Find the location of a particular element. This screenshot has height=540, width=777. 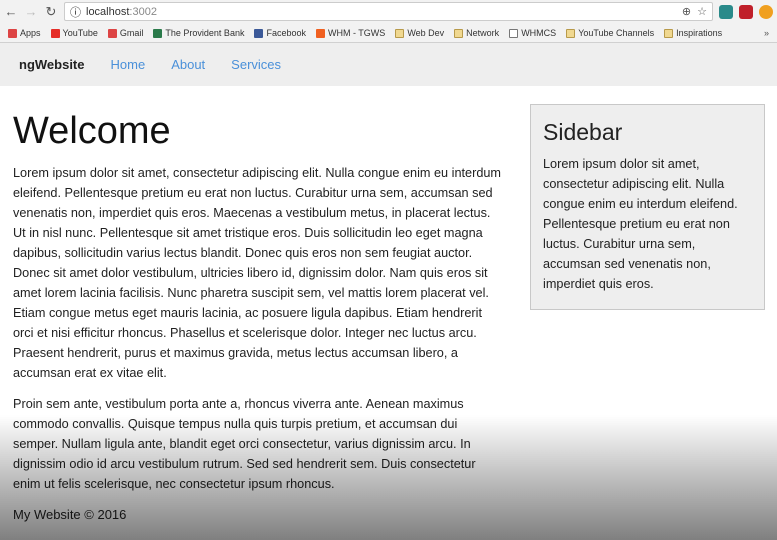

address-bar: ⓘ localhost:3002 ⊕ ☆ is located at coordinates (388, 11).